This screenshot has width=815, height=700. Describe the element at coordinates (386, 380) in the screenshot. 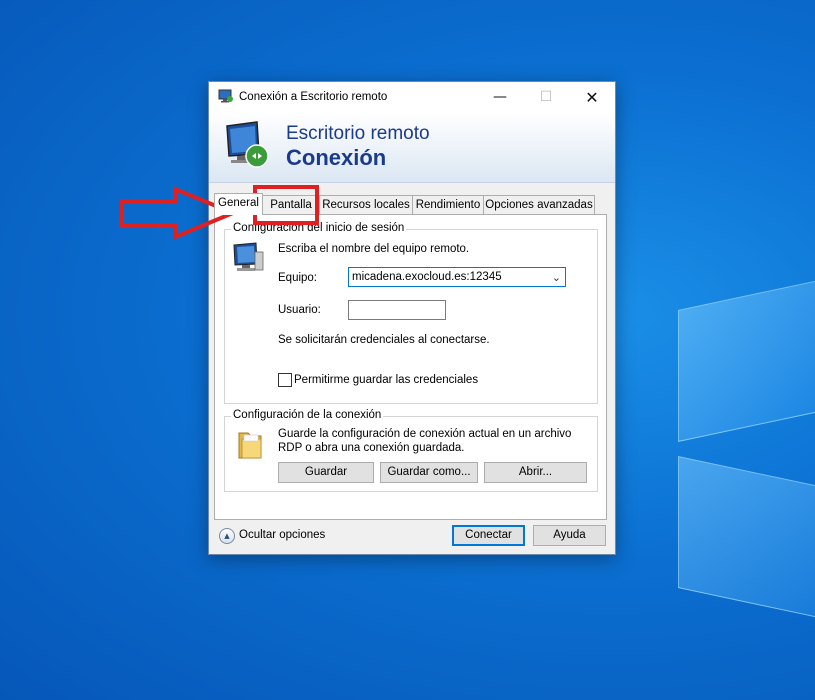

I see `save-credentials-label: Permitirme guardar las credenciales` at that location.